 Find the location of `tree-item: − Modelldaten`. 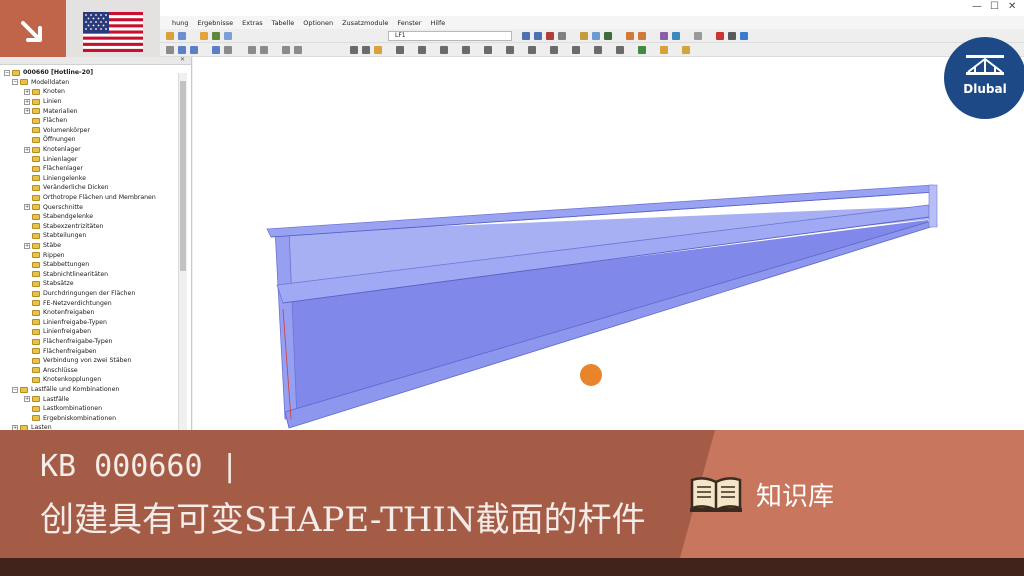

tree-item: − Modelldaten is located at coordinates (40, 83).